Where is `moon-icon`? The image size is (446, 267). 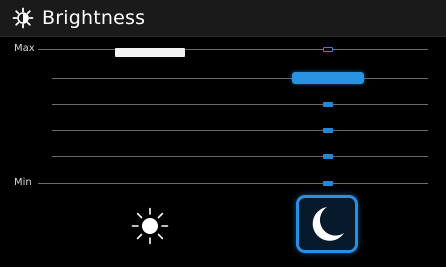 moon-icon is located at coordinates (328, 224).